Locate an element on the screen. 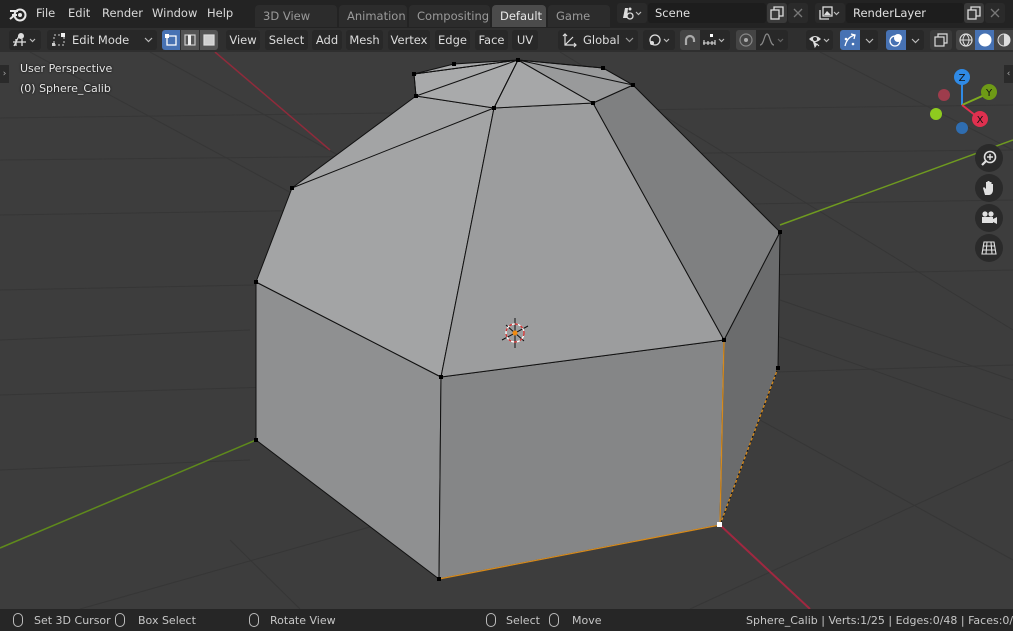 The width and height of the screenshot is (1013, 631). menu-render: Render is located at coordinates (122, 13).